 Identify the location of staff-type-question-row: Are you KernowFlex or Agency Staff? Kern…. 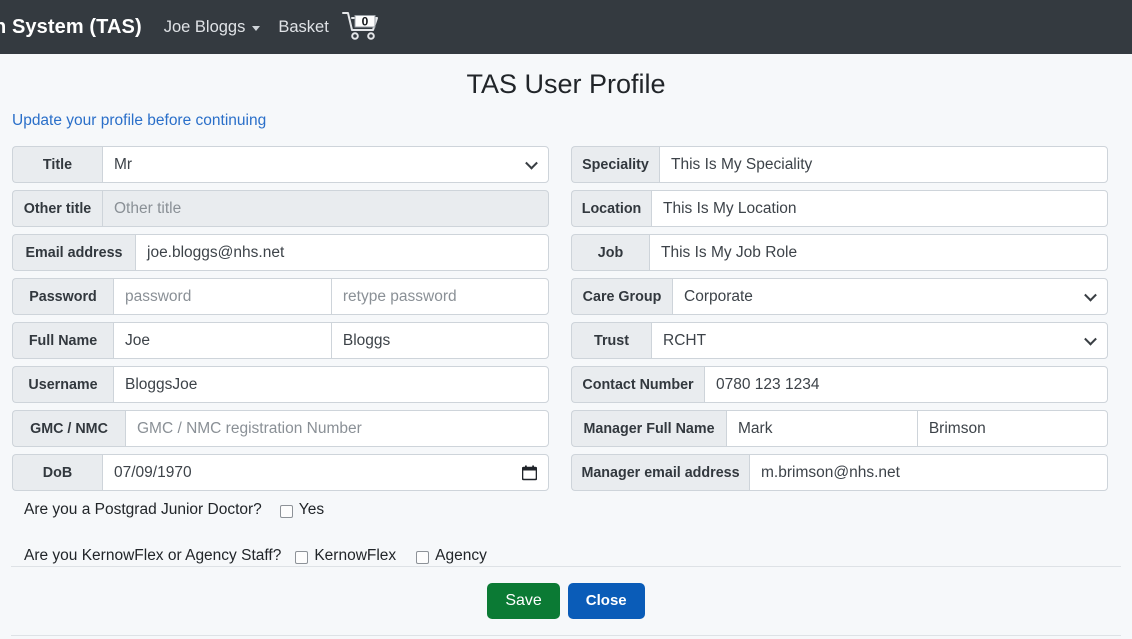
(280, 556).